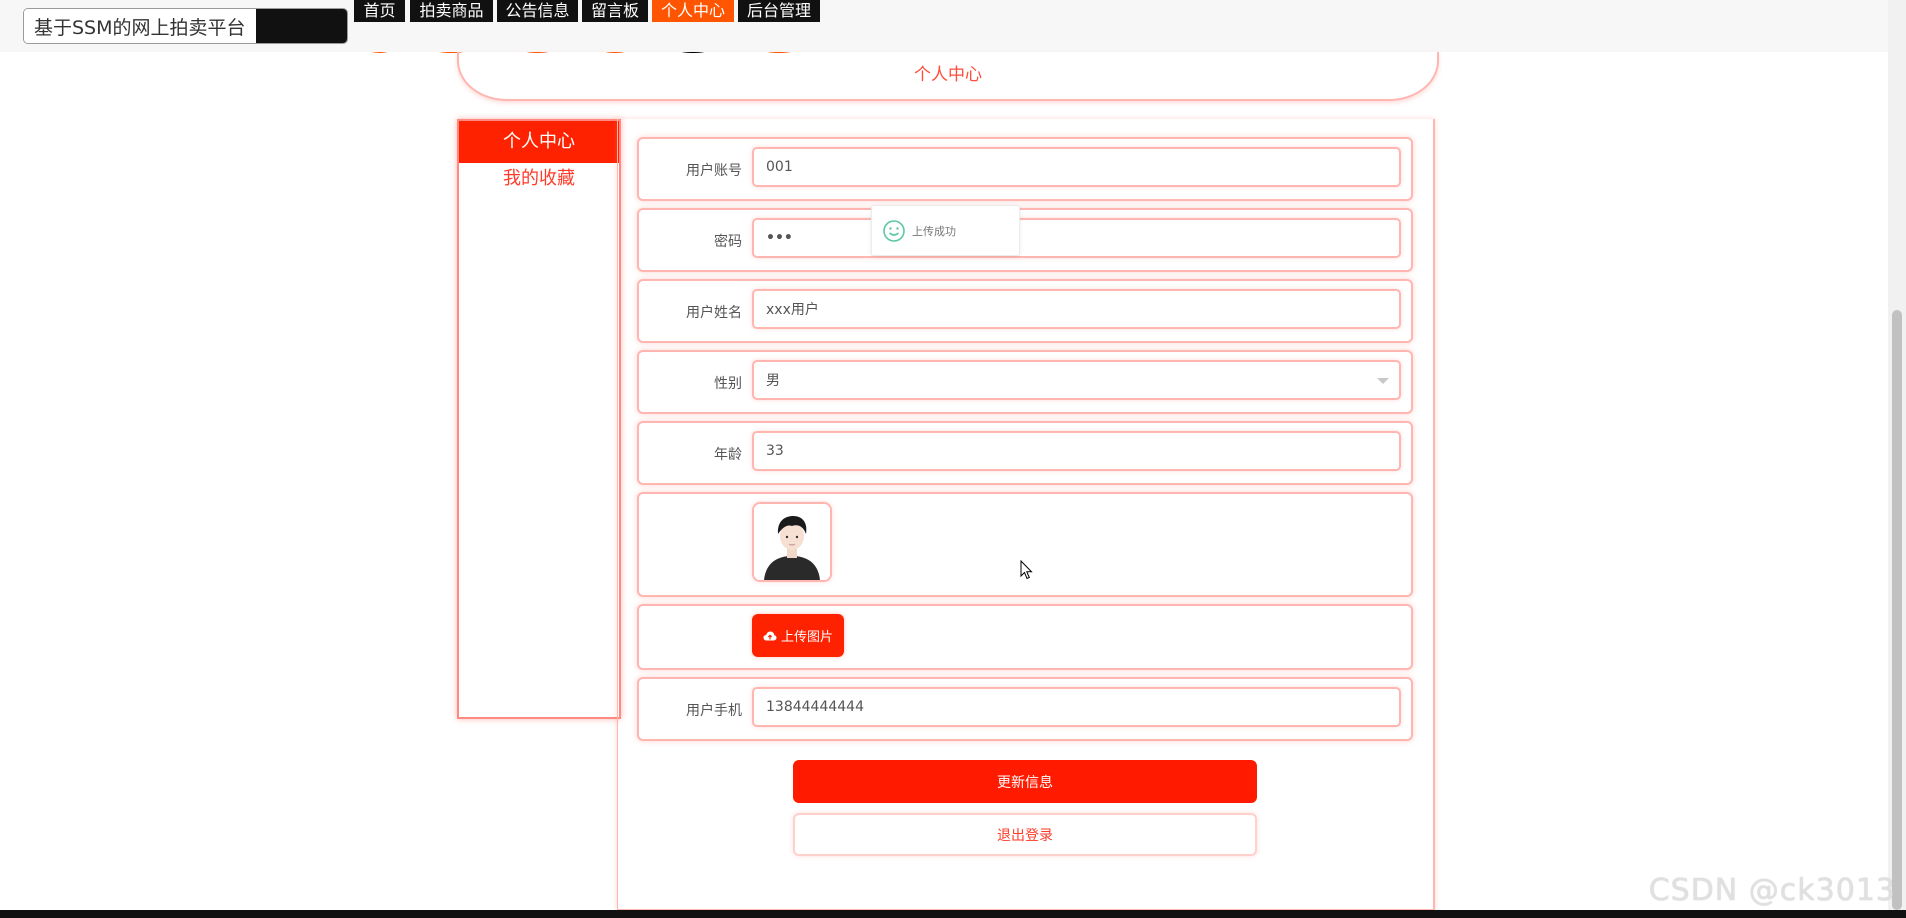  I want to click on nav-item-admin: 后台管理, so click(779, 26).